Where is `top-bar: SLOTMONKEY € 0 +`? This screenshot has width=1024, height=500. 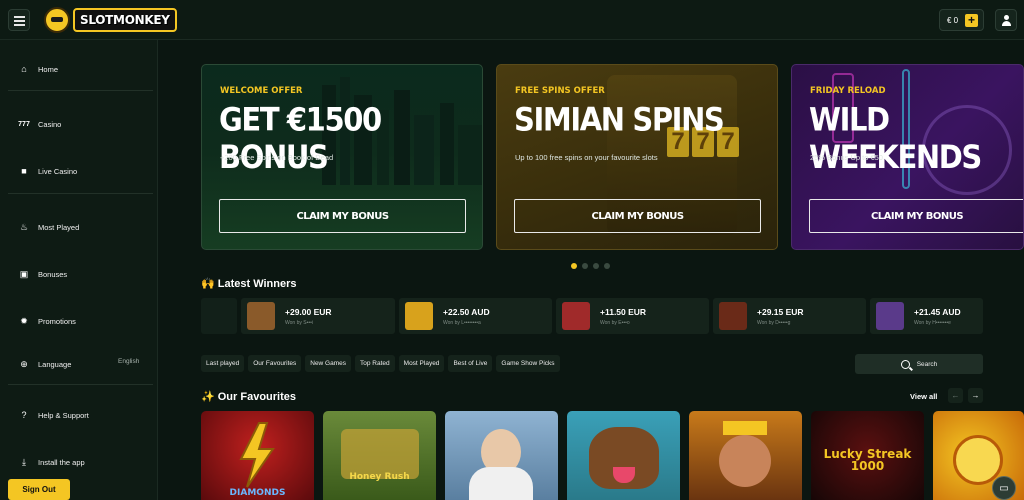
top-bar: SLOTMONKEY € 0 + is located at coordinates (512, 20).